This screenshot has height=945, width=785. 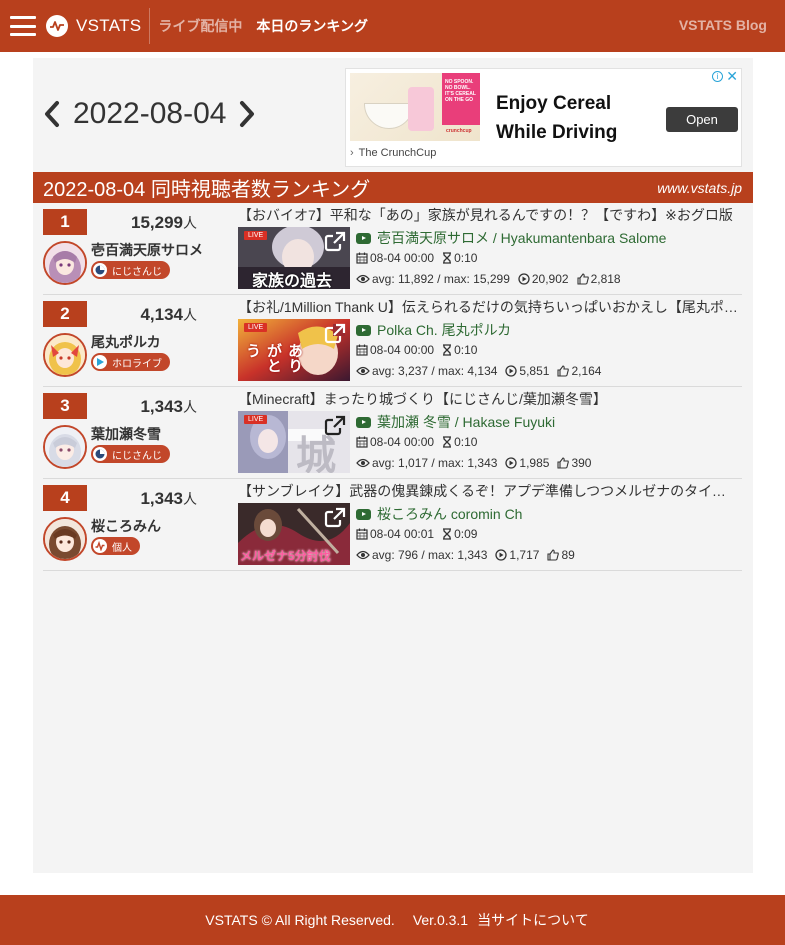 I want to click on viewer-count: 15,299人, so click(x=164, y=222).